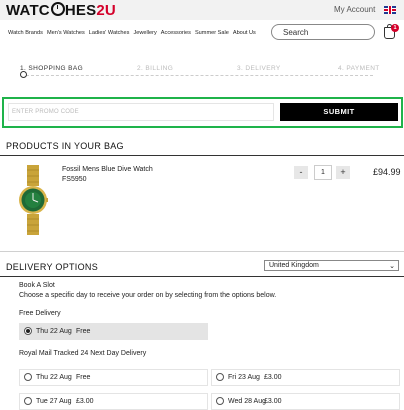 This screenshot has width=404, height=410. Describe the element at coordinates (141, 112) in the screenshot. I see `promo-code-input: ENTER PROMO CODE` at that location.